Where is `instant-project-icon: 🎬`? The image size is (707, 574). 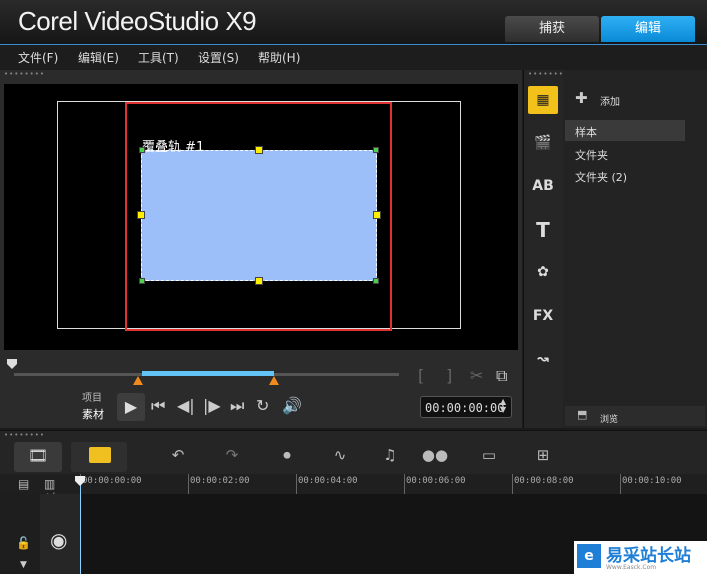
instant-project-icon: 🎬 is located at coordinates (543, 143).